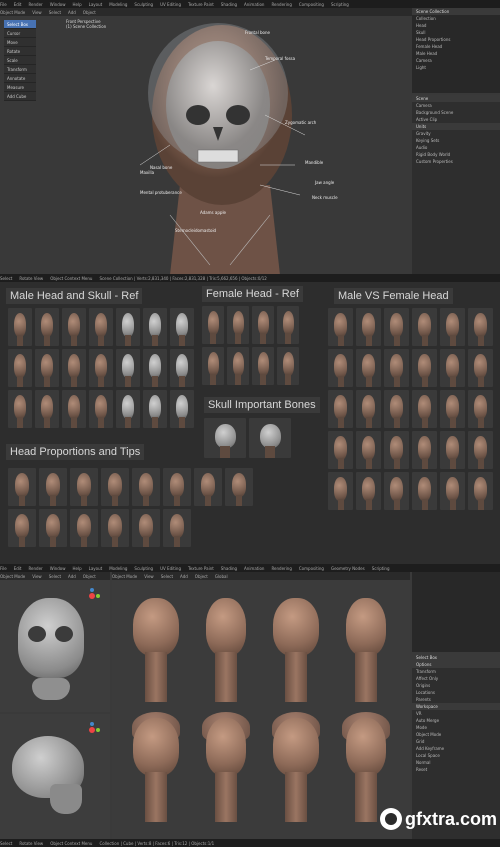 The height and width of the screenshot is (847, 500). Describe the element at coordinates (456, 692) in the screenshot. I see `prop-row-5: Locations` at that location.